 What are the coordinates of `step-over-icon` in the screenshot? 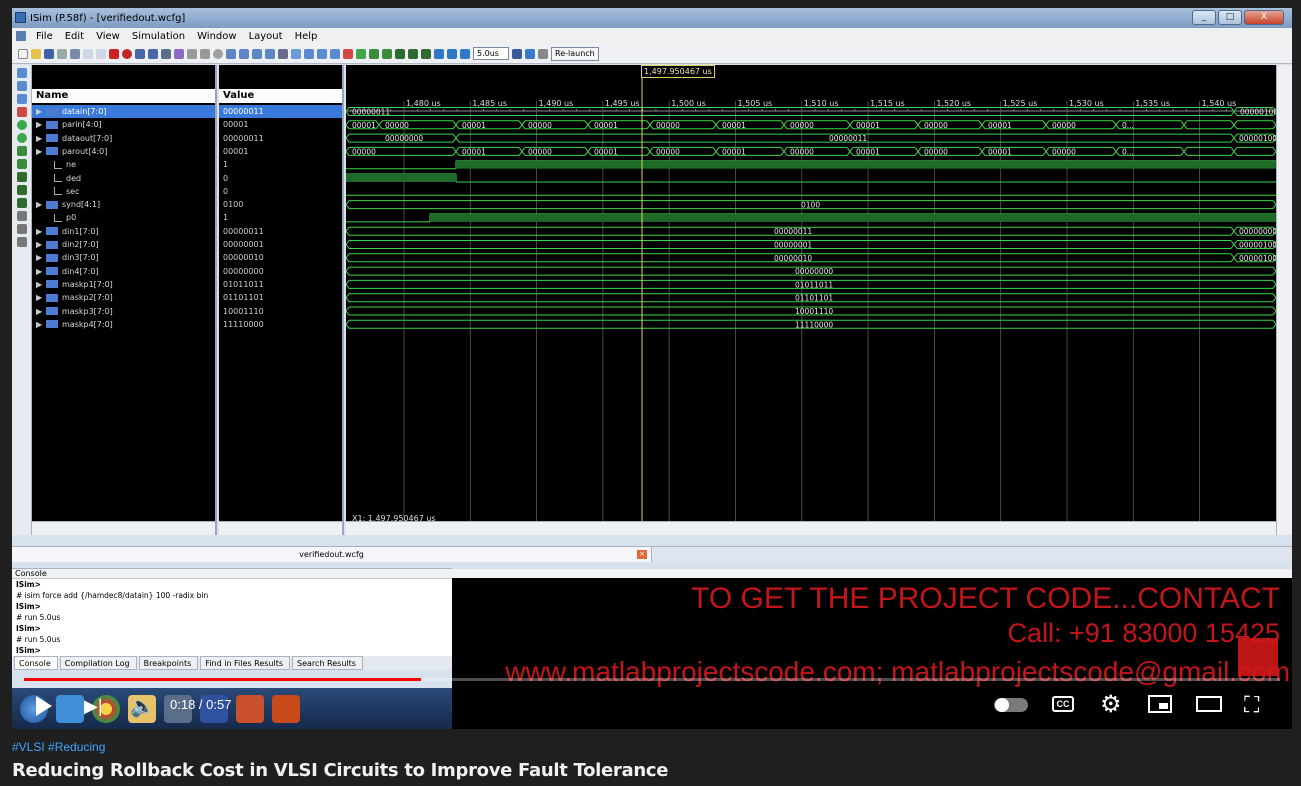 It's located at (426, 53).